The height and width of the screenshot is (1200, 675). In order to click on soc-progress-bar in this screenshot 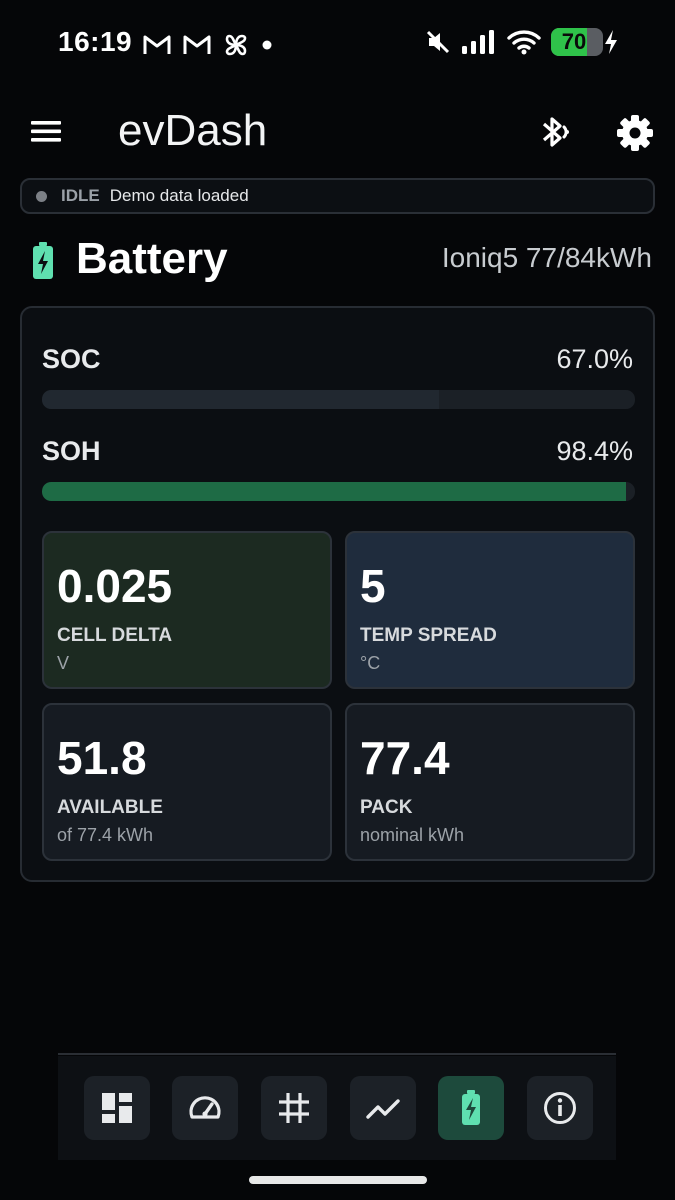, I will do `click(338, 399)`.